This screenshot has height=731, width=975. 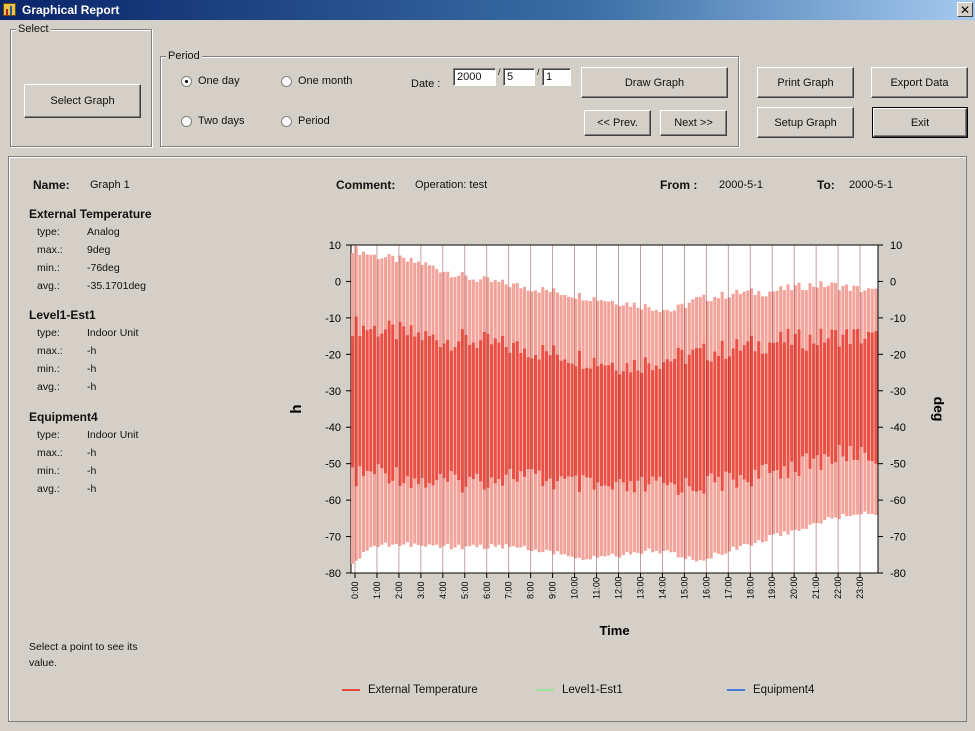 I want to click on export-data-button: Export Data, so click(x=919, y=82).